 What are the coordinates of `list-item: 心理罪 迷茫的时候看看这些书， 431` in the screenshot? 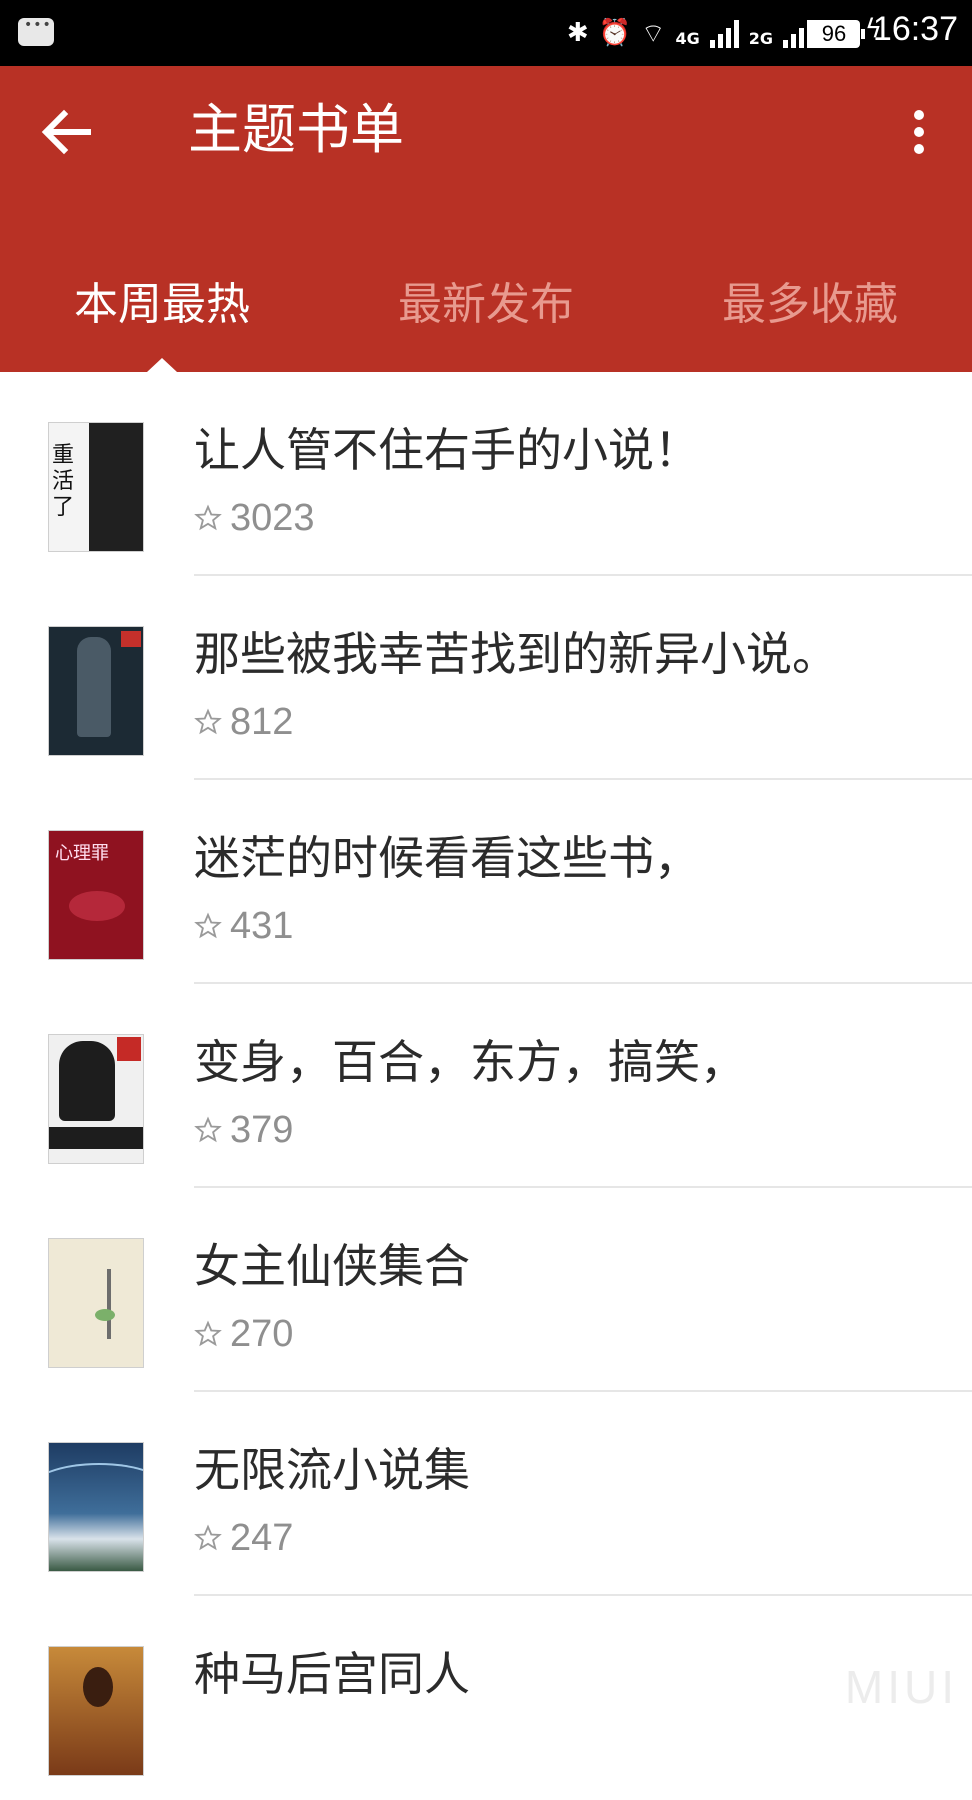 It's located at (486, 882).